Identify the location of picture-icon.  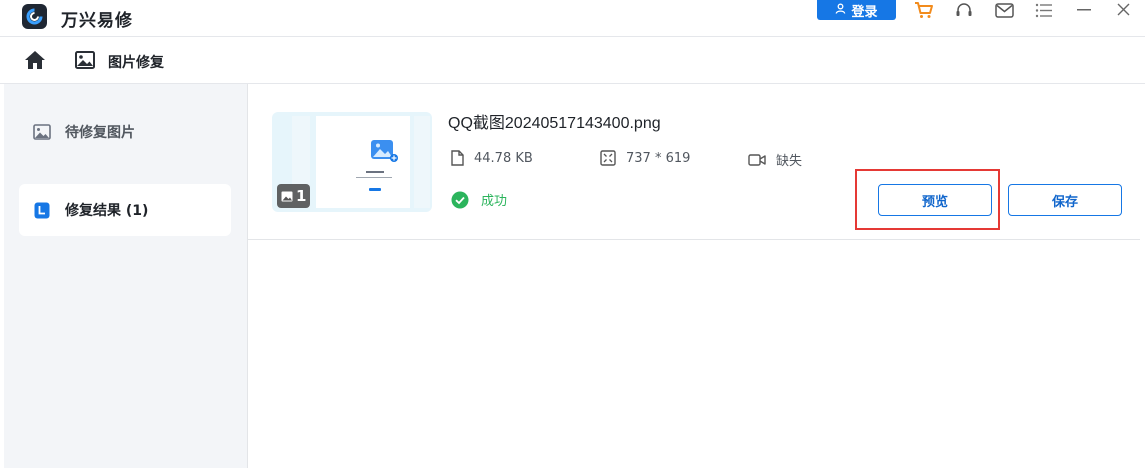
(384, 151).